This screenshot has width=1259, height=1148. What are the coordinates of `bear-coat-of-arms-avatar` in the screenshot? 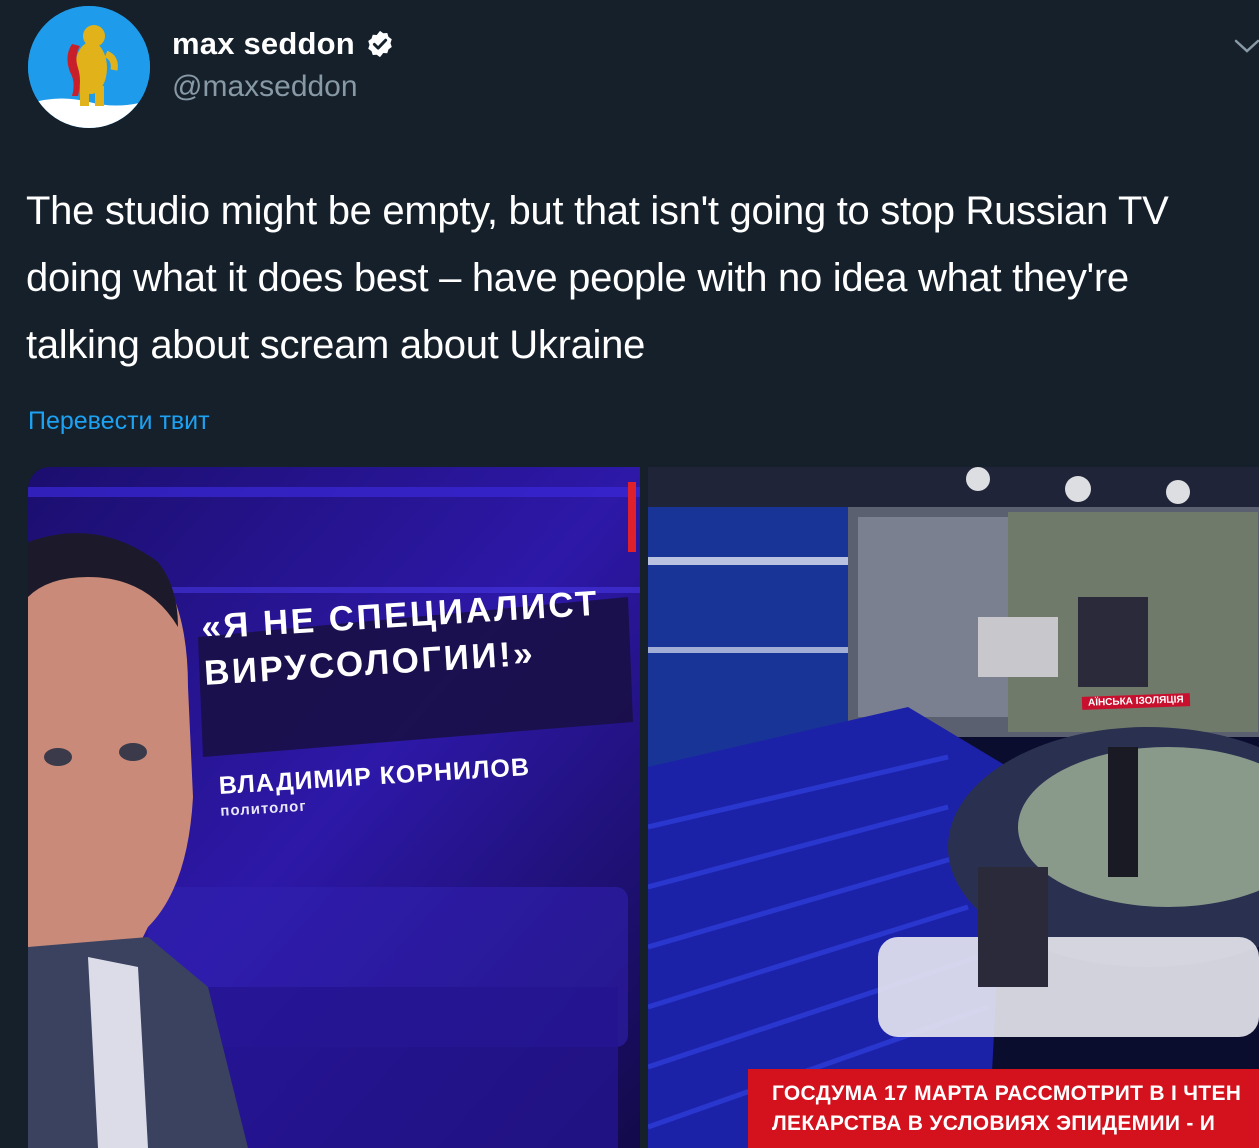 It's located at (89, 67).